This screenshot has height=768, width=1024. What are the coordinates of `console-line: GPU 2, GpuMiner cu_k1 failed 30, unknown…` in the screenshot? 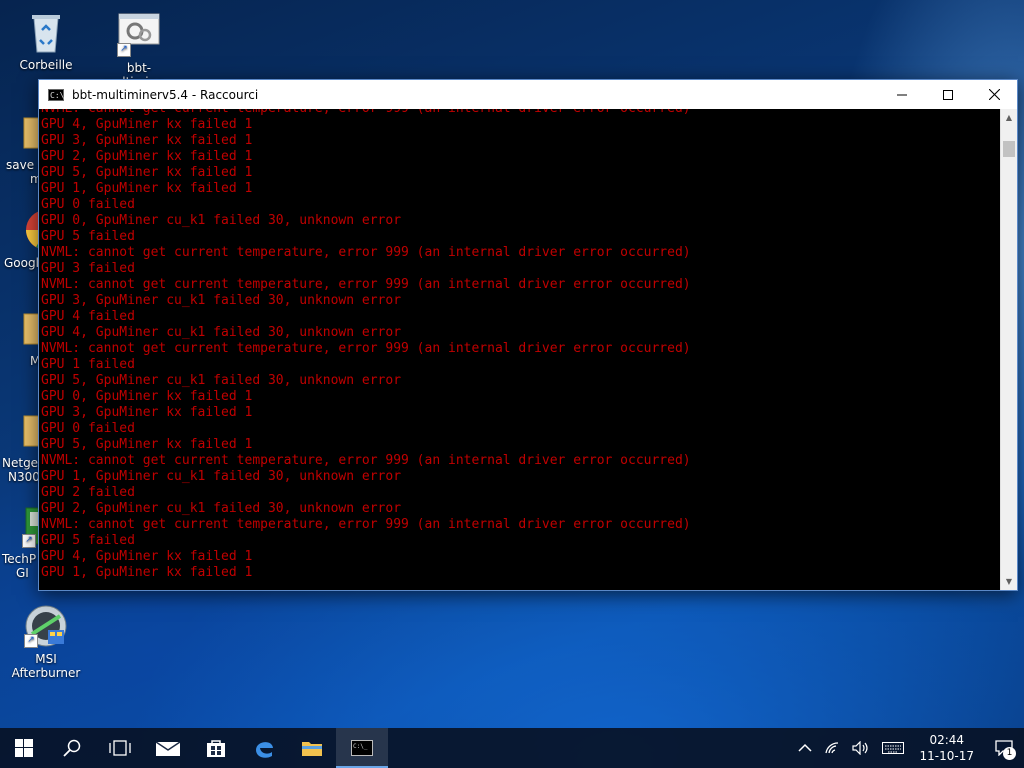 It's located at (221, 508).